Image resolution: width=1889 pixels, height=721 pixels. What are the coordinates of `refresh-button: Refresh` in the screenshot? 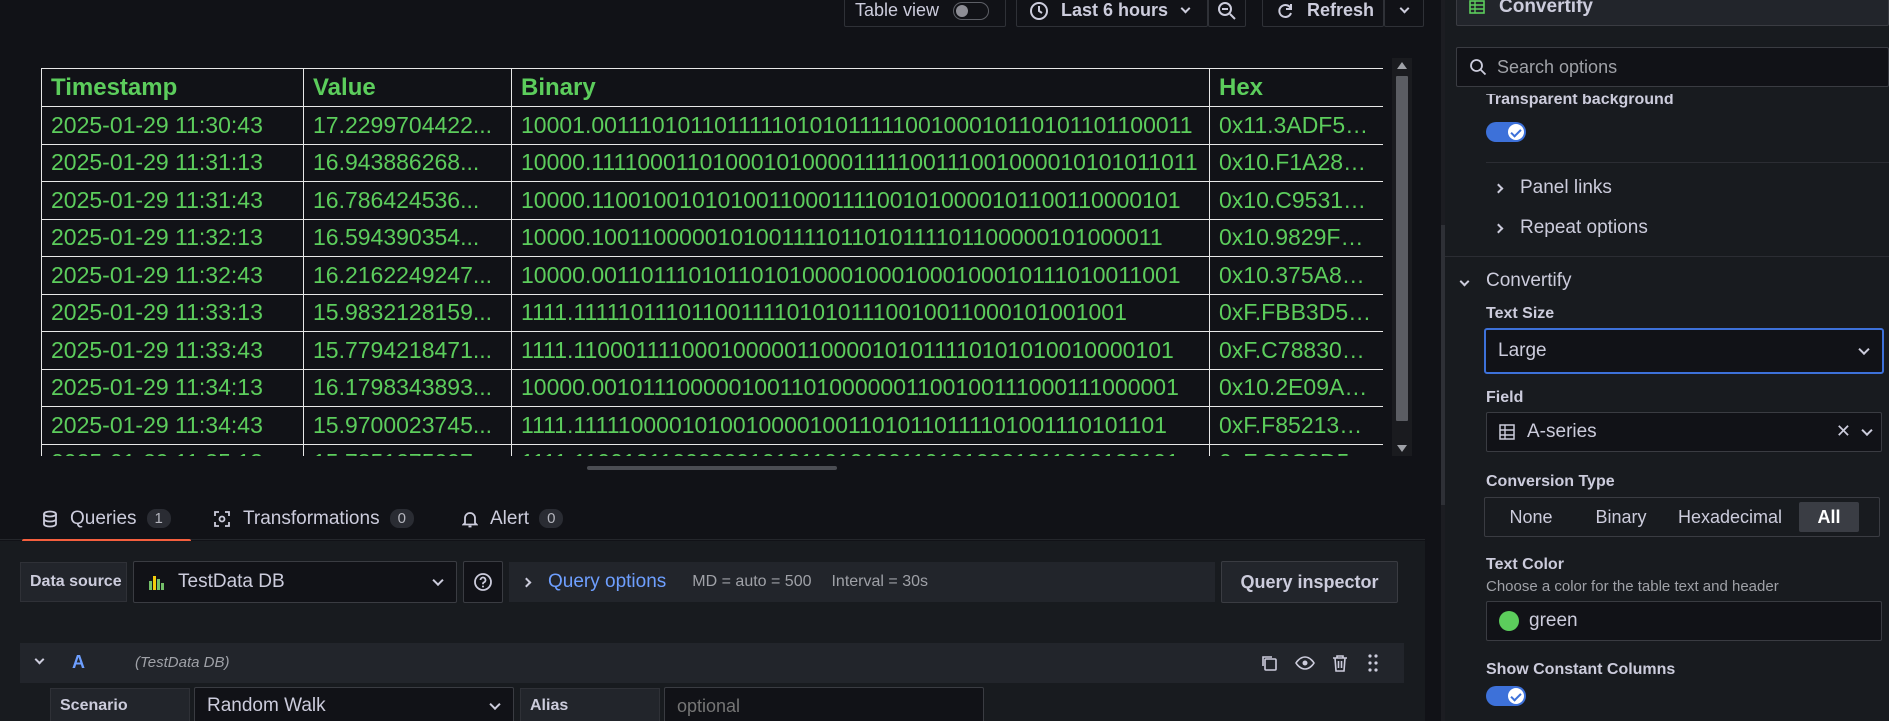 It's located at (1323, 13).